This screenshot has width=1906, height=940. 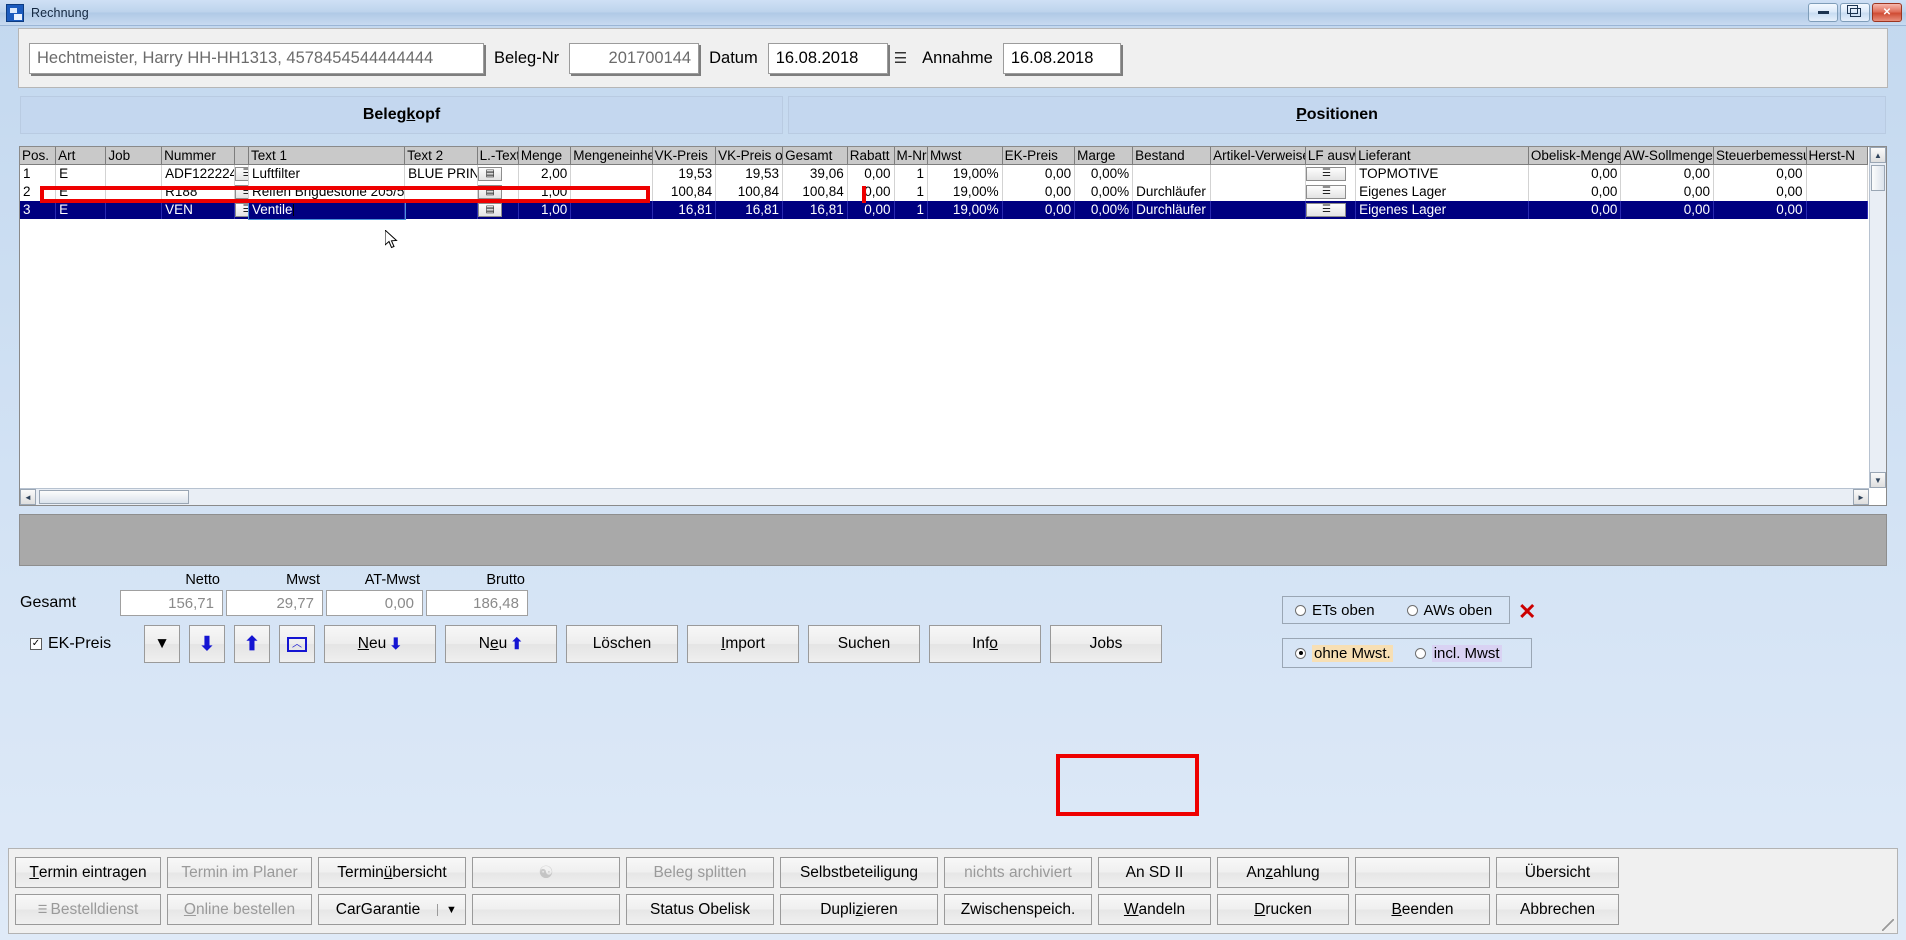 What do you see at coordinates (1258, 156) in the screenshot?
I see `col-artikel-verweise: Artikel-Verweise` at bounding box center [1258, 156].